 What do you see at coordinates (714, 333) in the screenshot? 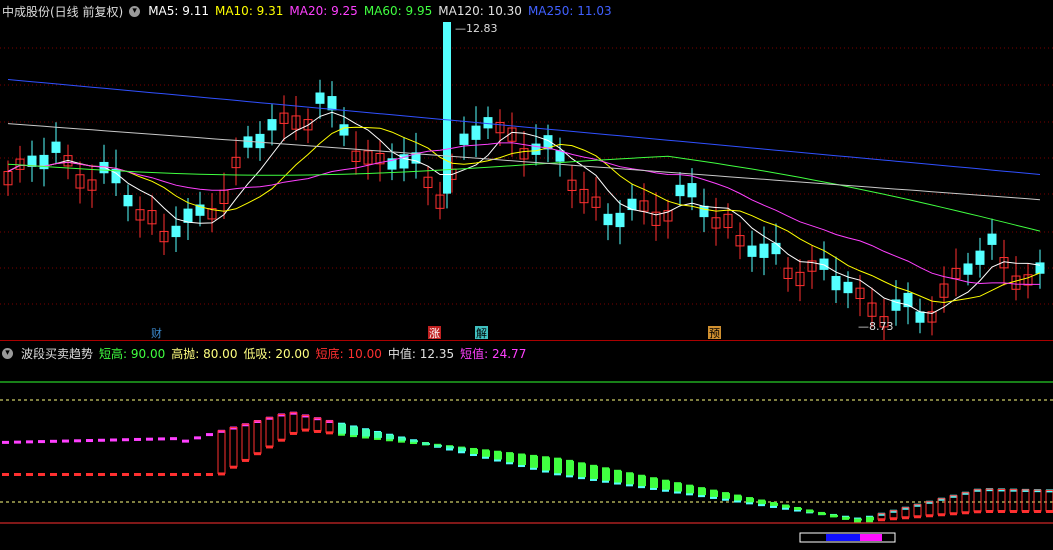
I see `event-marker-3: 预` at bounding box center [714, 333].